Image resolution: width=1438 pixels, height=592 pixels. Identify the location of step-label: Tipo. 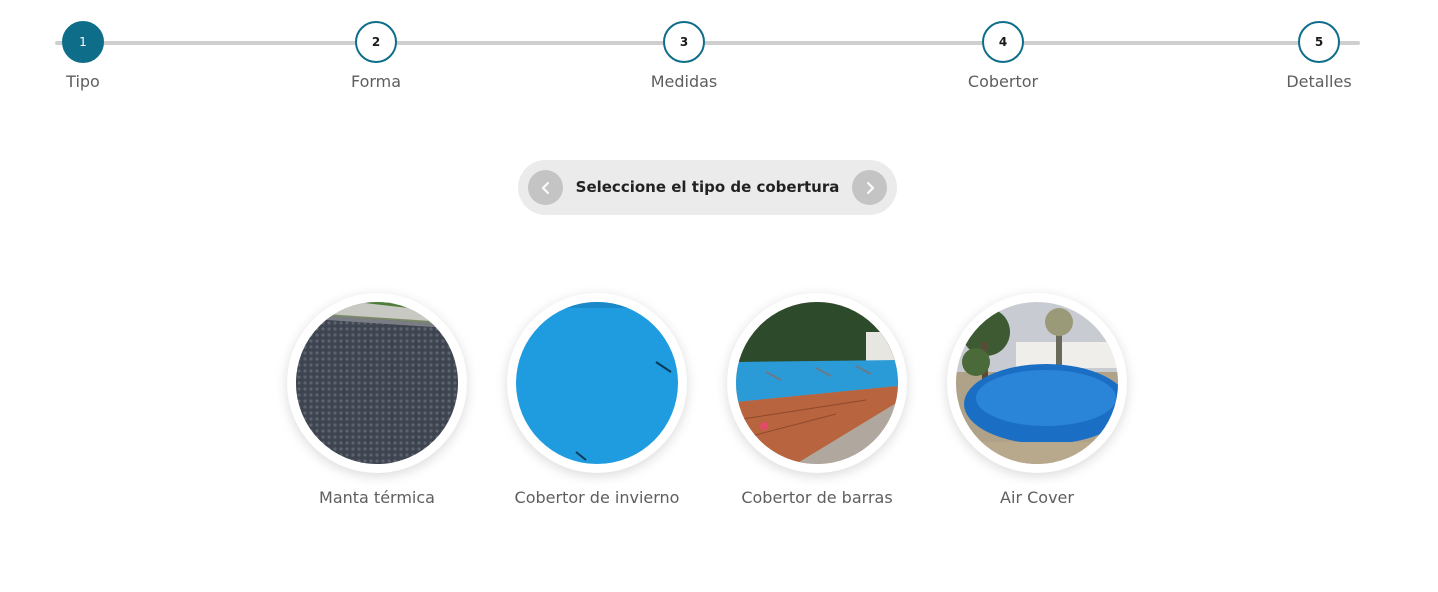
(83, 81).